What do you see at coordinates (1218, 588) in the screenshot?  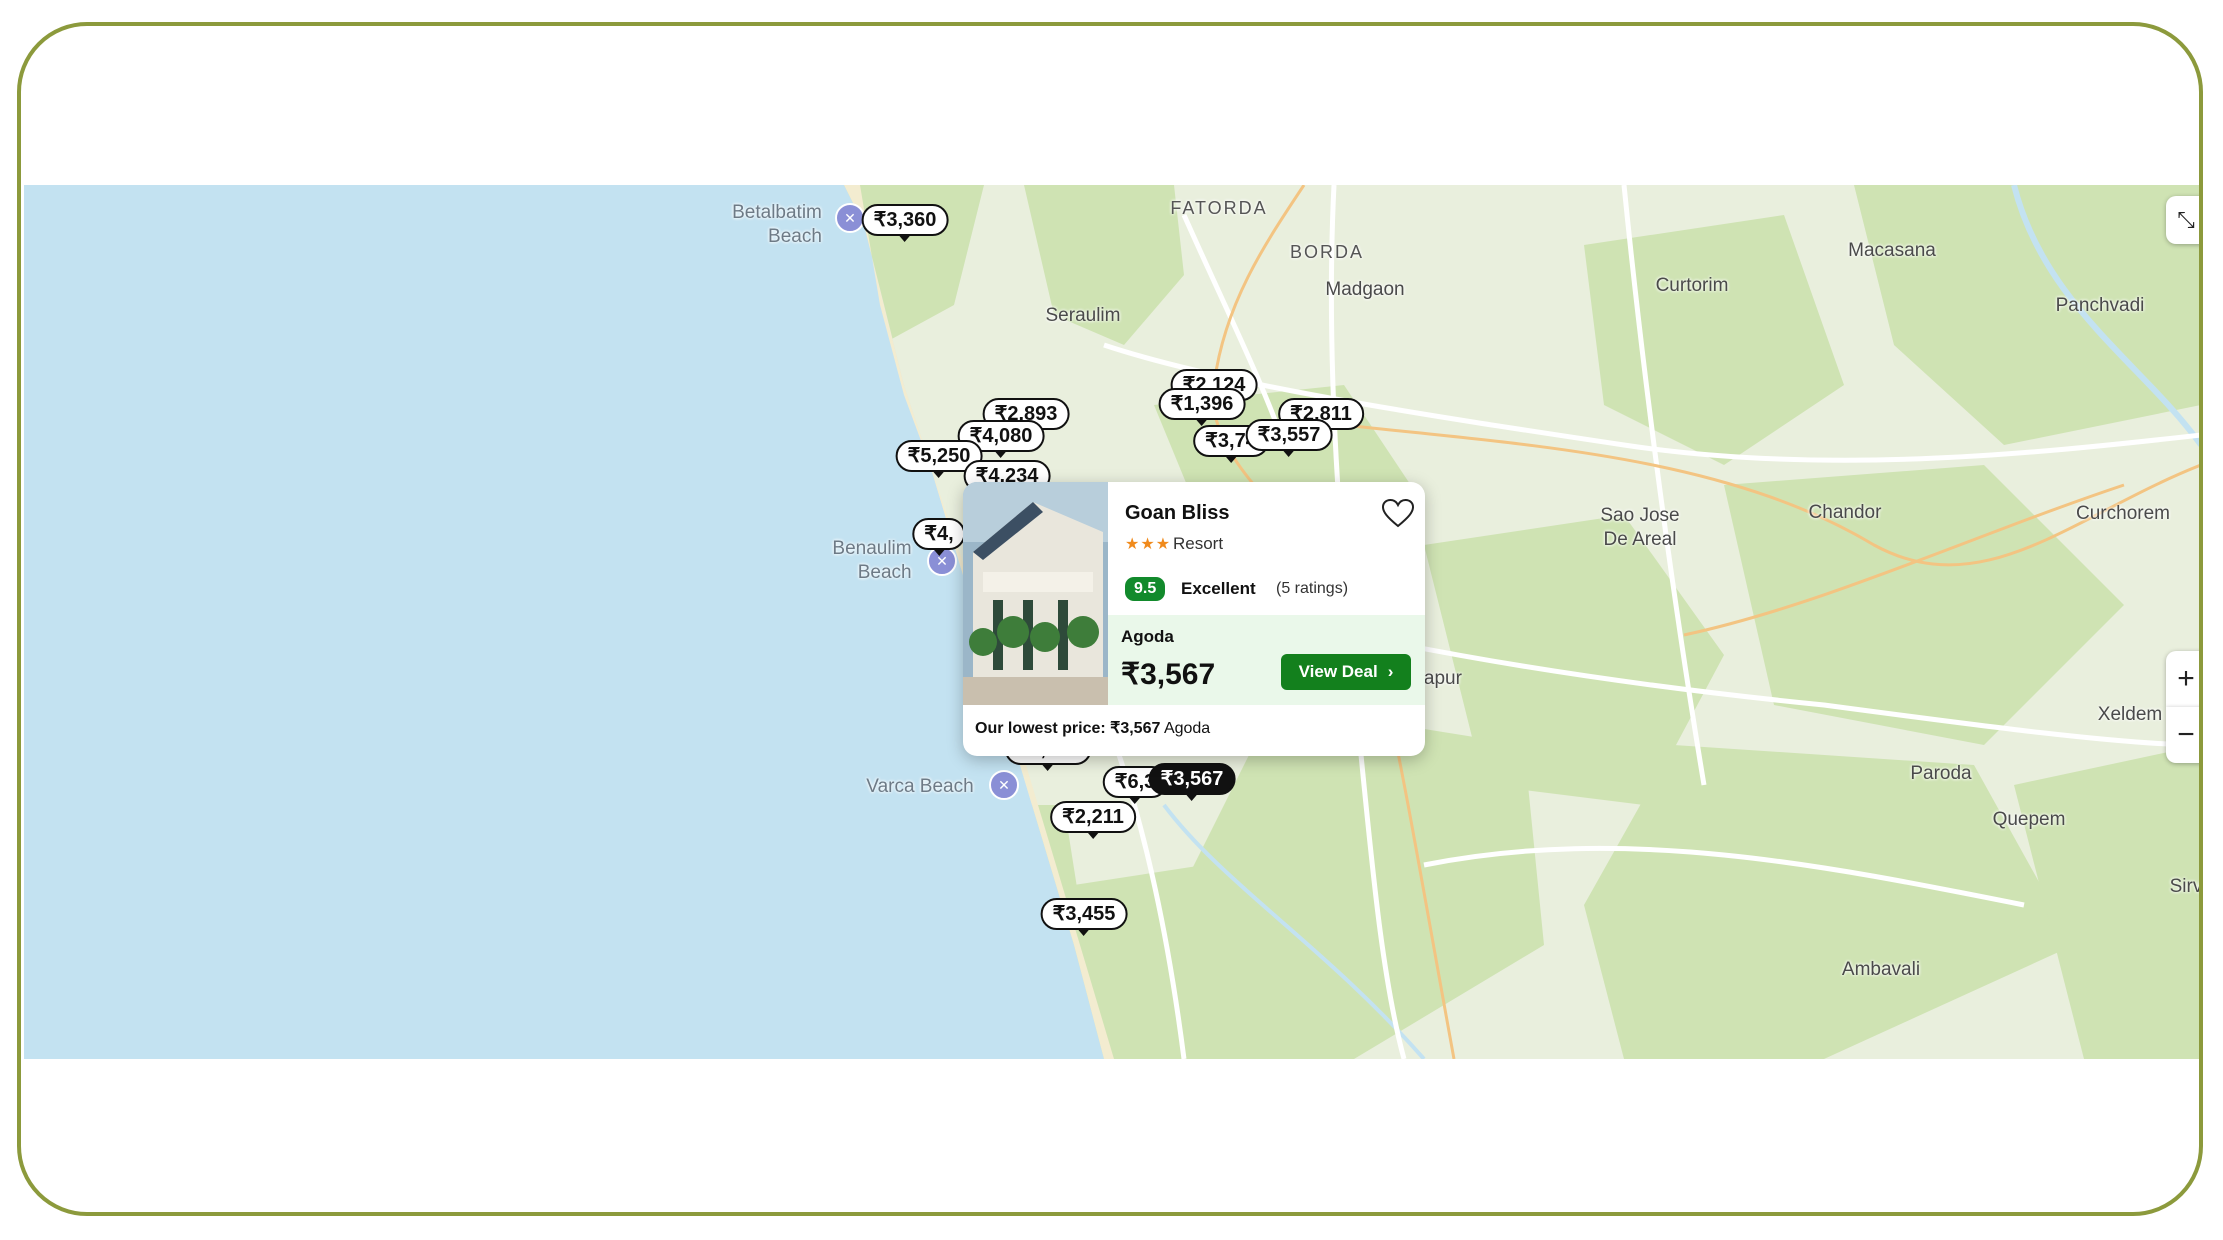 I see `rating-word: Excellent` at bounding box center [1218, 588].